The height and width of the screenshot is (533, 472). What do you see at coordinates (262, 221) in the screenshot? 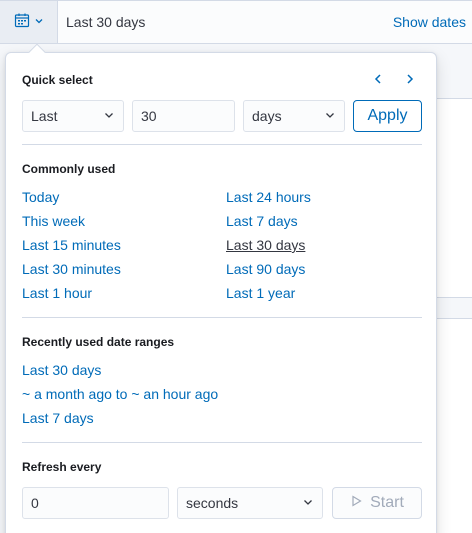
I see `commonly-used-last-7-days: Last 7 days` at bounding box center [262, 221].